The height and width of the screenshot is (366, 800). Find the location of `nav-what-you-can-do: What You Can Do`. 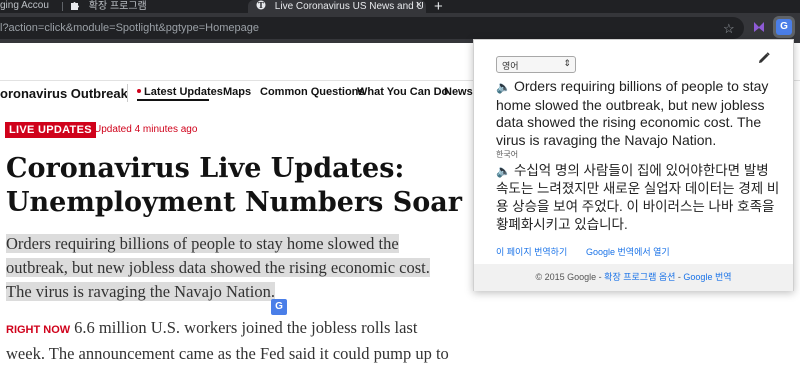

nav-what-you-can-do: What You Can Do is located at coordinates (402, 92).